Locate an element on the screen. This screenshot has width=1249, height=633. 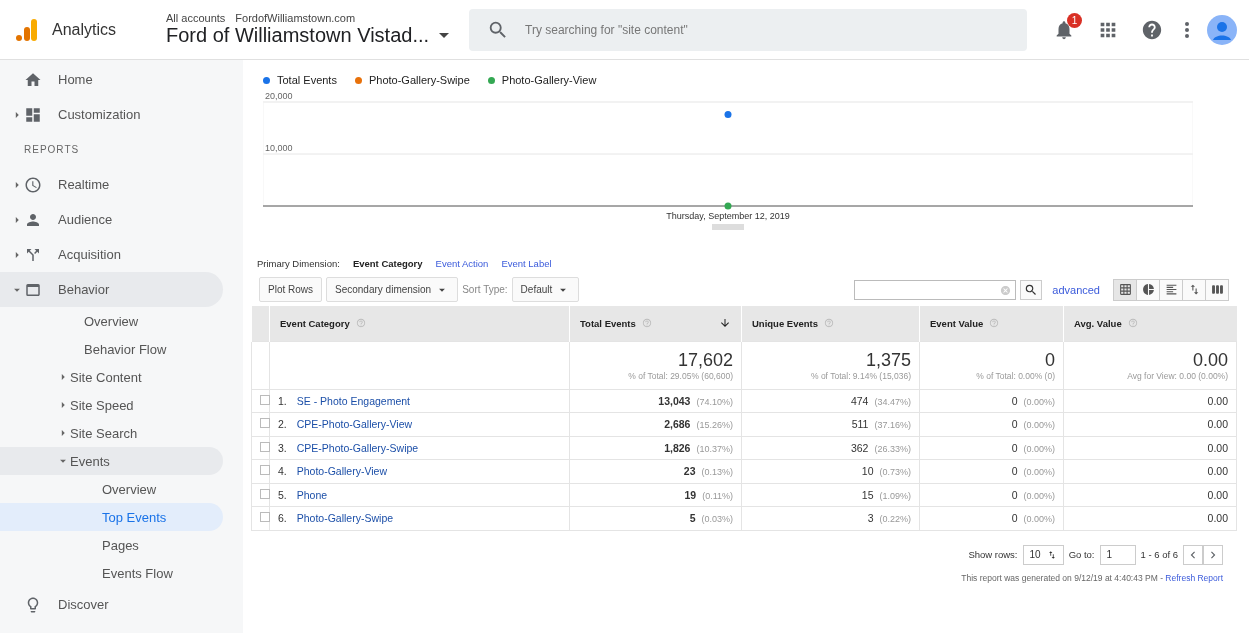
row-index: 4. is located at coordinates (282, 471).